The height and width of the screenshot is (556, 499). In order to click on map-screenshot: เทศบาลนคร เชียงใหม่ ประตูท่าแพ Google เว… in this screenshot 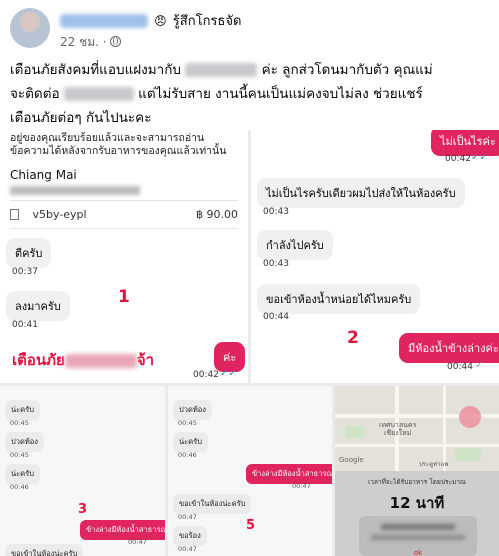, I will do `click(417, 471)`.